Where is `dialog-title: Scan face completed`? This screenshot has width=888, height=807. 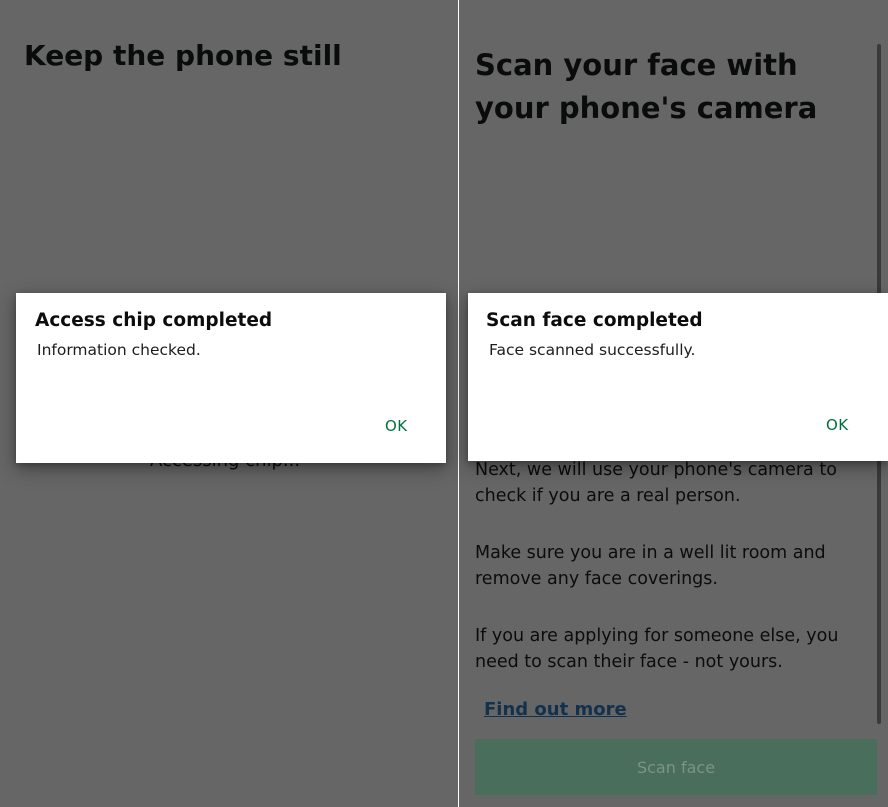
dialog-title: Scan face completed is located at coordinates (594, 320).